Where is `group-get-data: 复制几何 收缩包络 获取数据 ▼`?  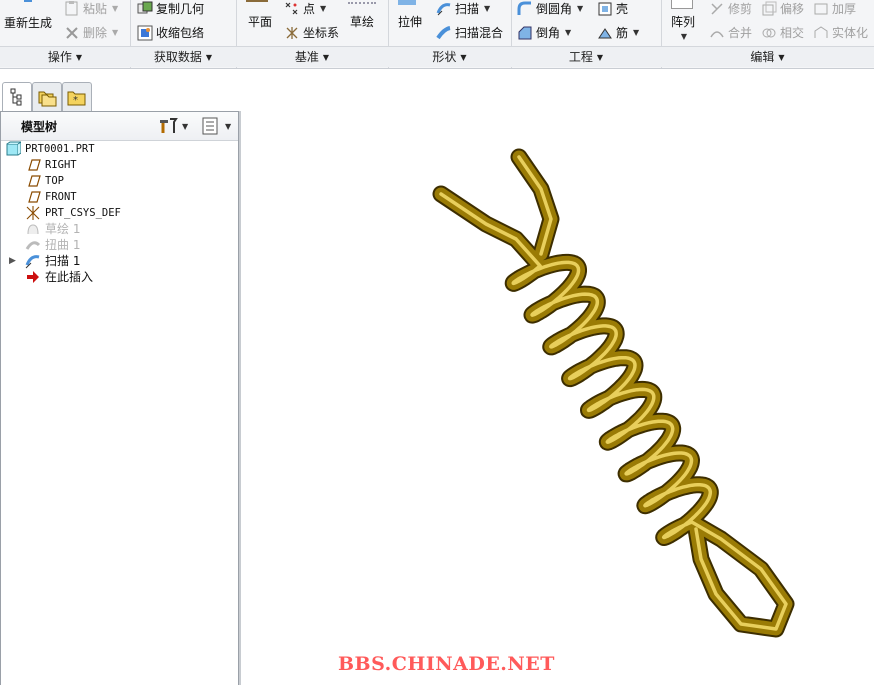 group-get-data: 复制几何 收缩包络 获取数据 ▼ is located at coordinates (183, 34).